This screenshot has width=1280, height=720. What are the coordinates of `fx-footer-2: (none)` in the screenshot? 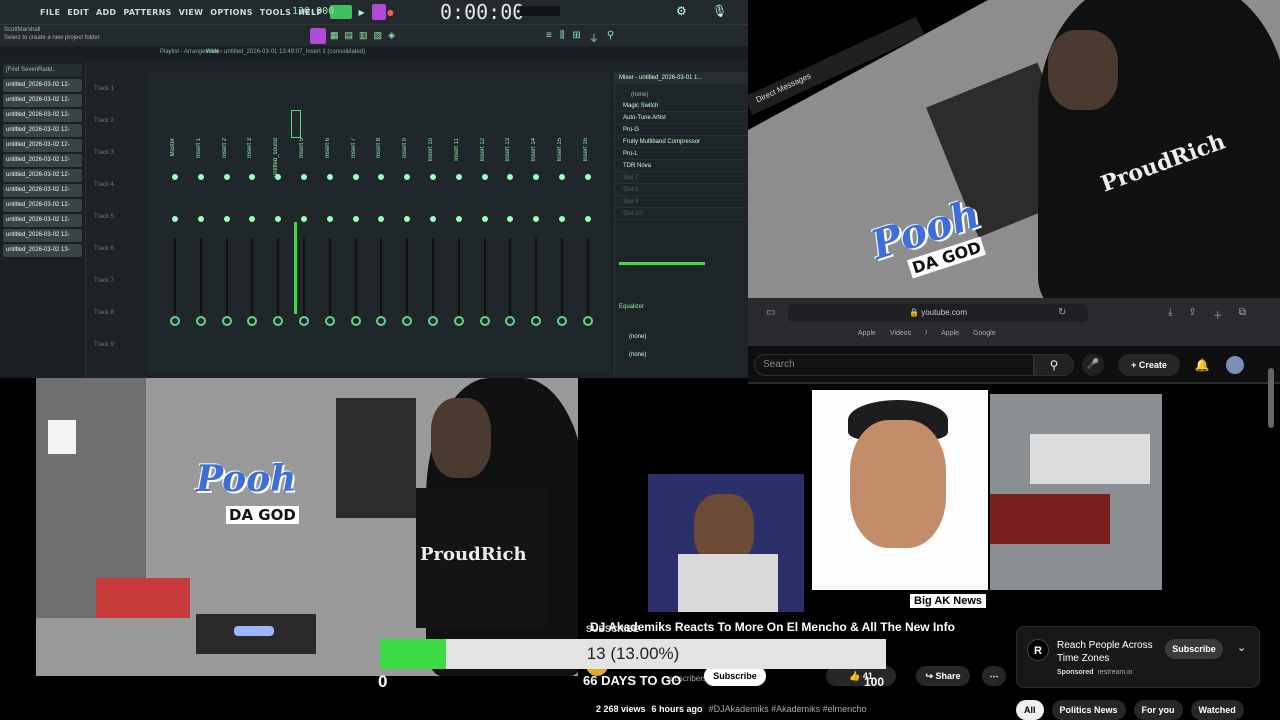 It's located at (637, 355).